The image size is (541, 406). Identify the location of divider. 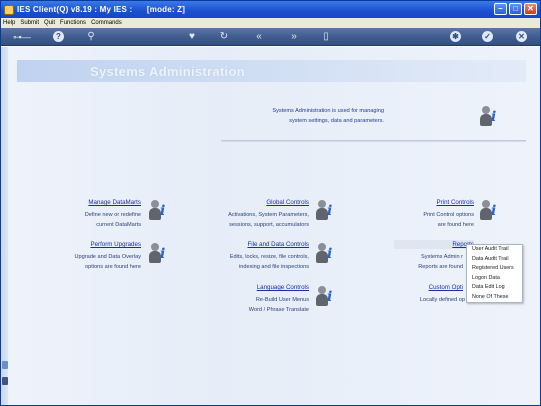
(373, 141).